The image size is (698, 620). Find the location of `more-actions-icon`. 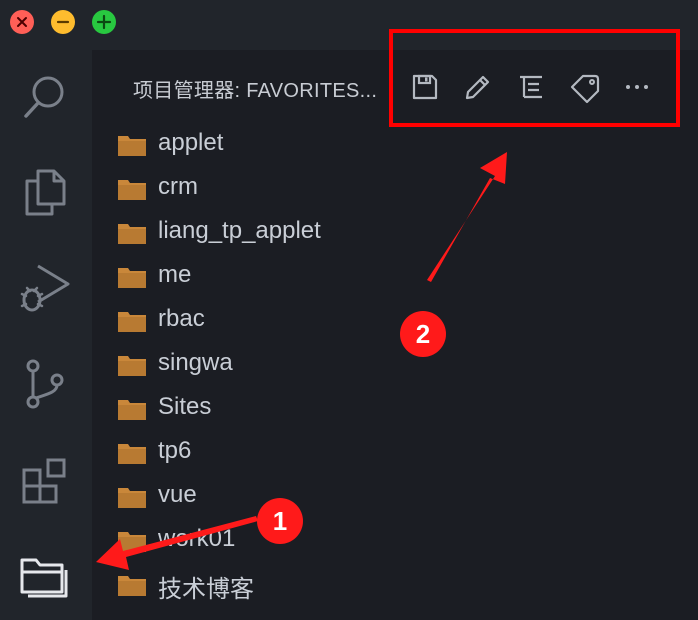

more-actions-icon is located at coordinates (637, 87).